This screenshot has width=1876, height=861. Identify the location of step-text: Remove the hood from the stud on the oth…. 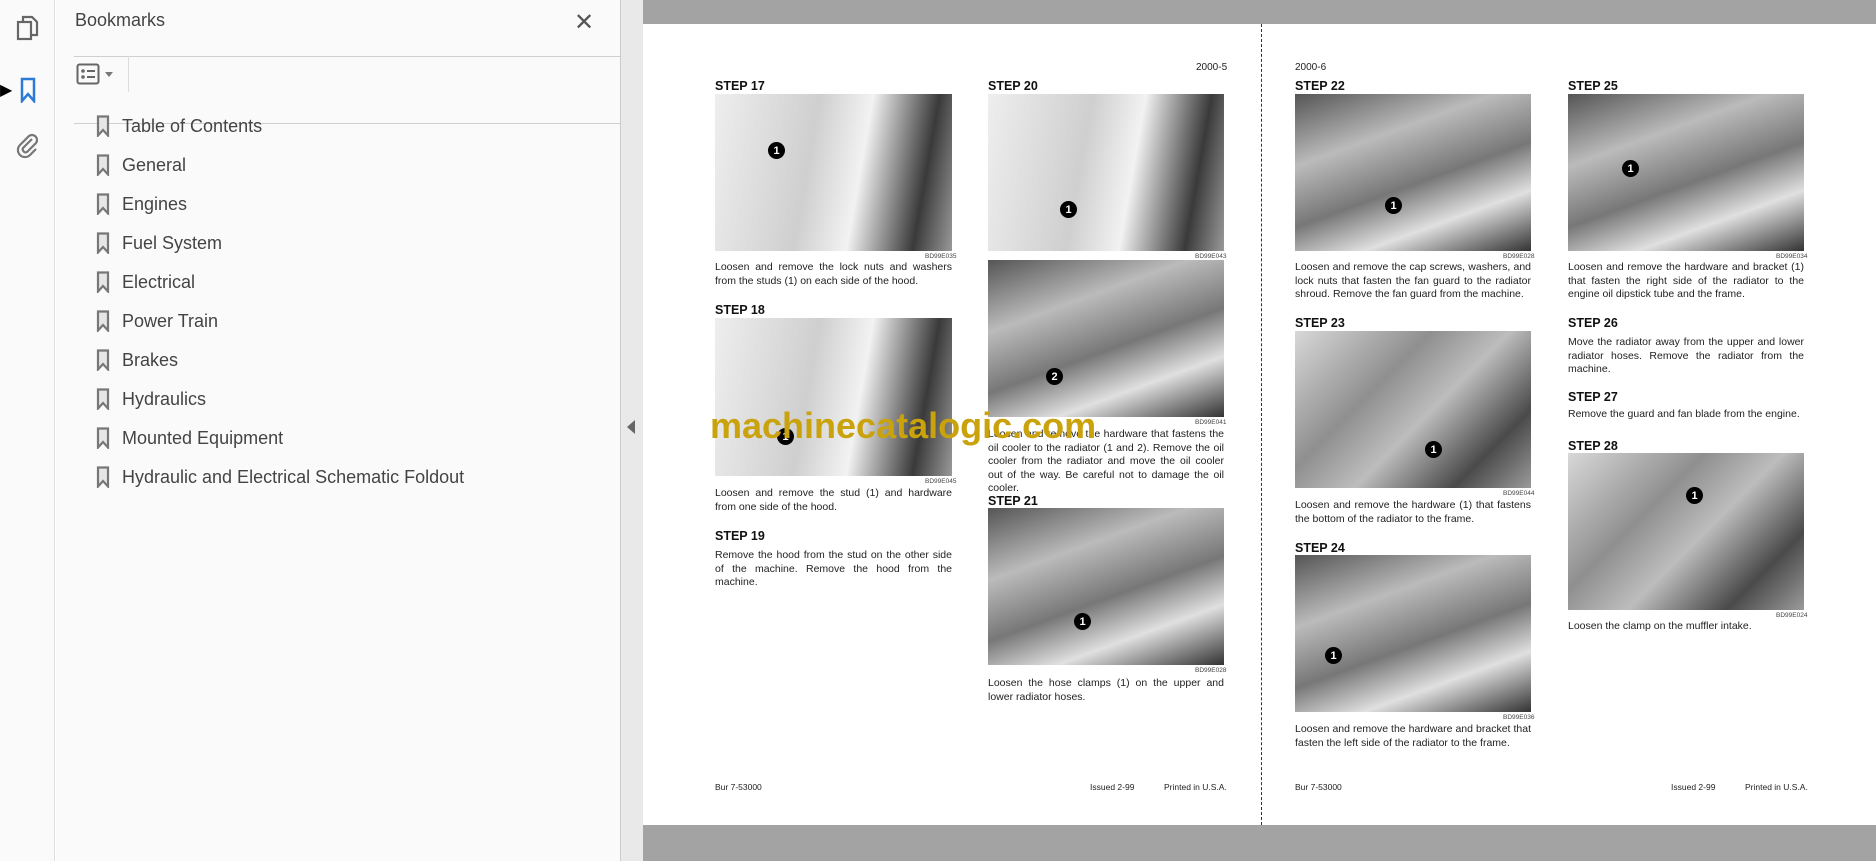
(833, 568).